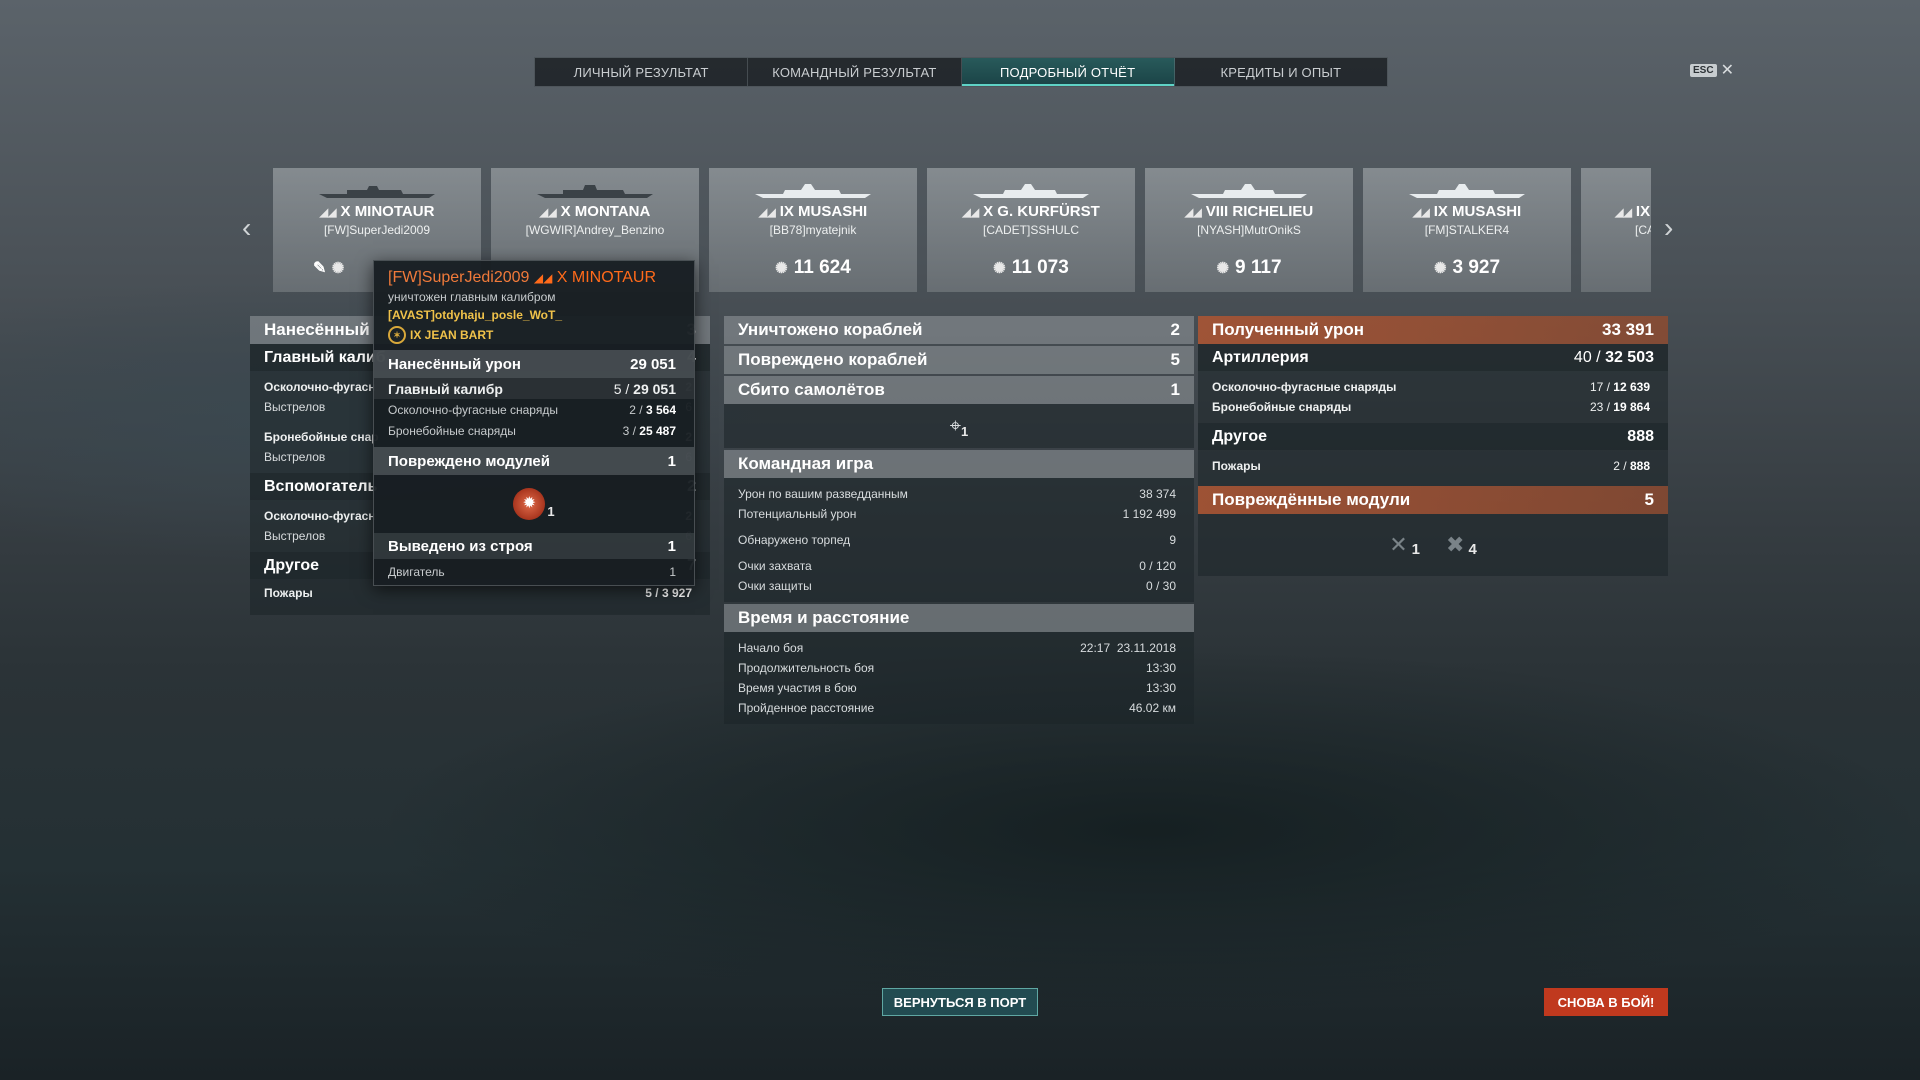 Image resolution: width=1920 pixels, height=1080 pixels. Describe the element at coordinates (1236, 466) in the screenshot. I see `row-label: Пожары` at that location.